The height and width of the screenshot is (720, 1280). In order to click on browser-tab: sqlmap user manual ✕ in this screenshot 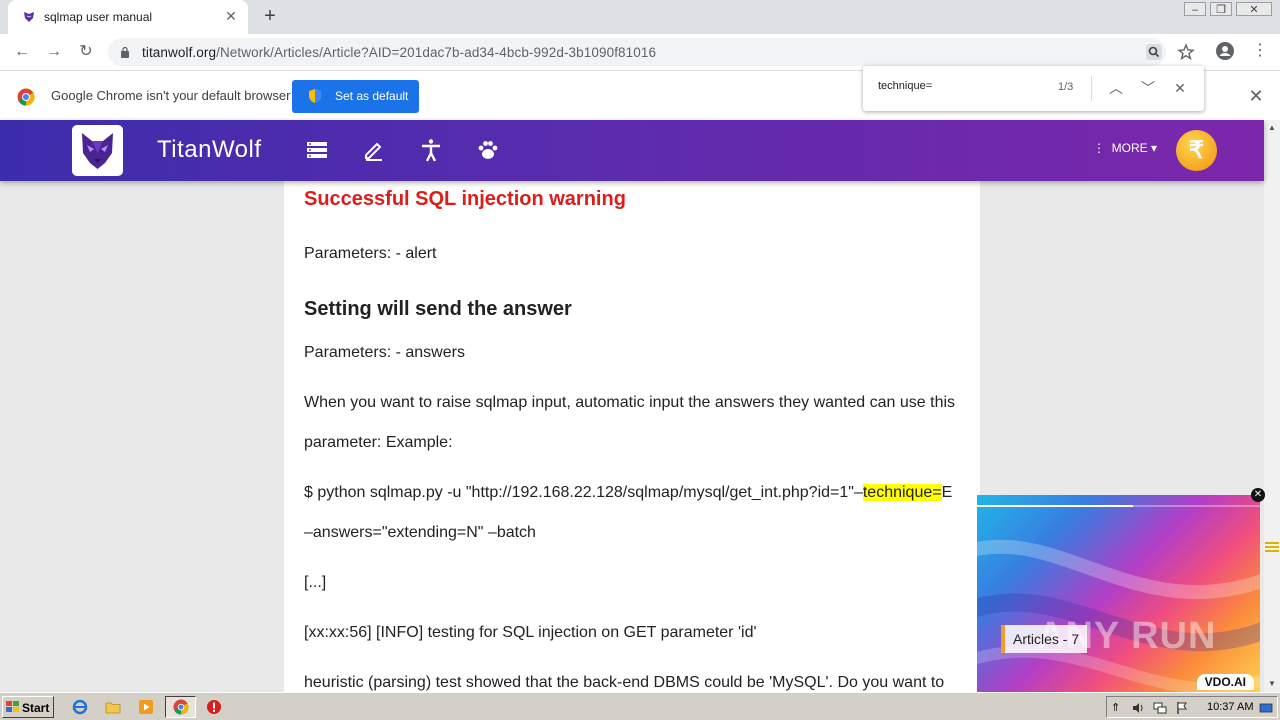, I will do `click(128, 17)`.